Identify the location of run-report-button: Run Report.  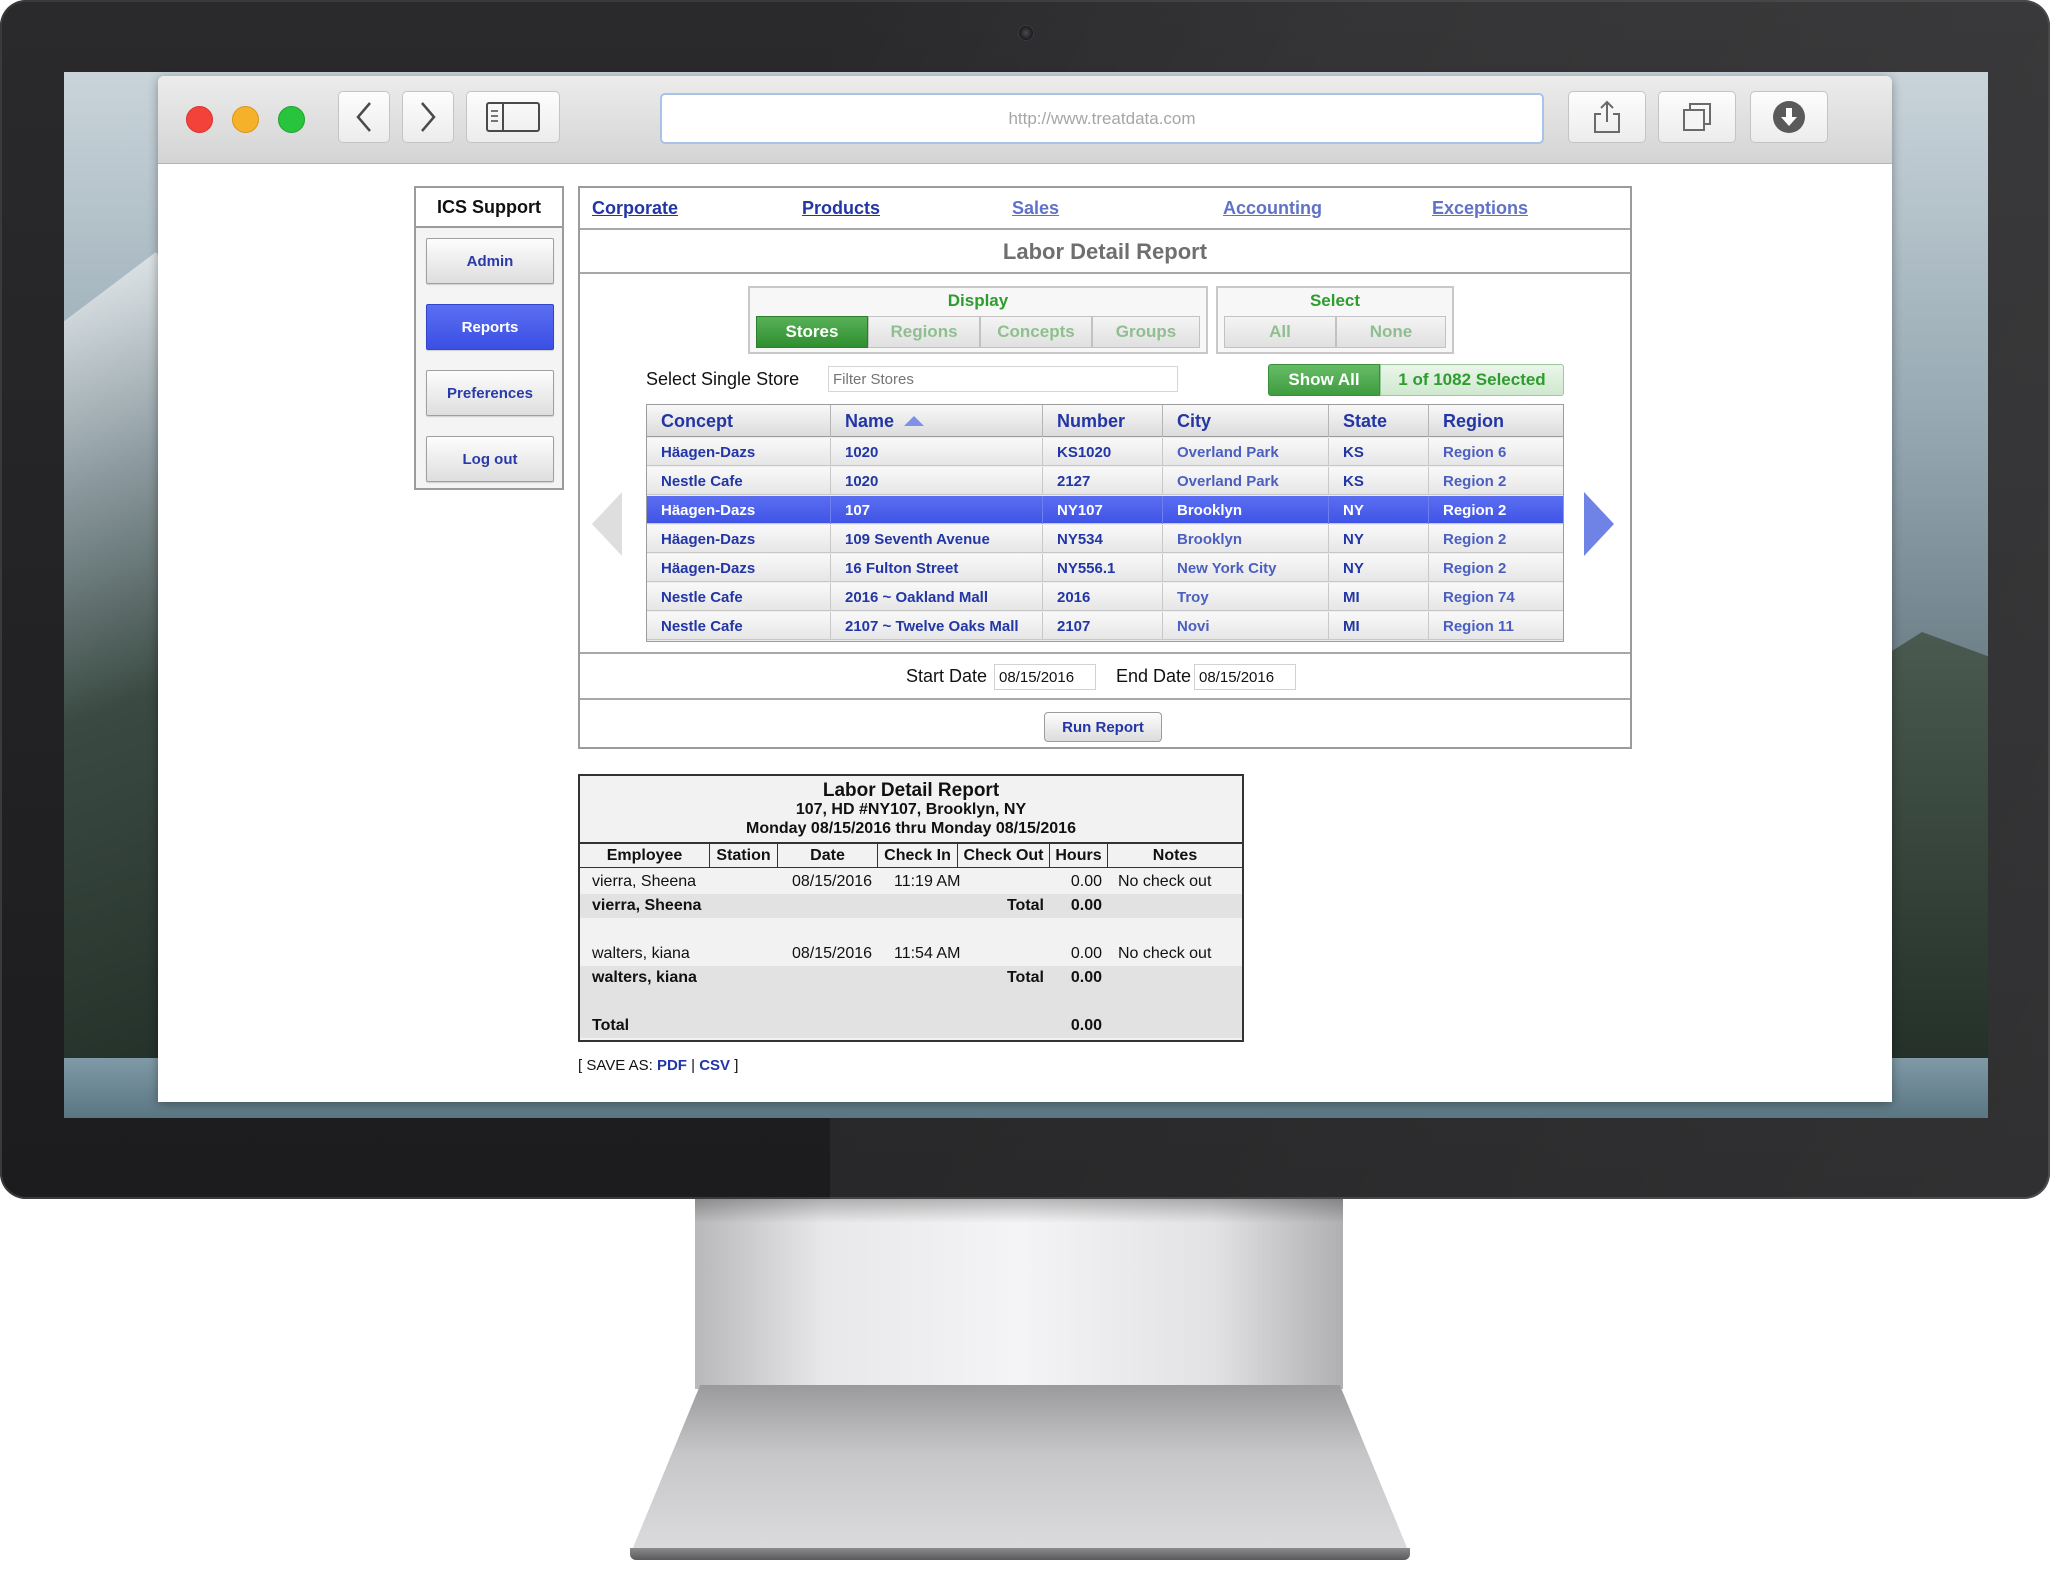
(1103, 727).